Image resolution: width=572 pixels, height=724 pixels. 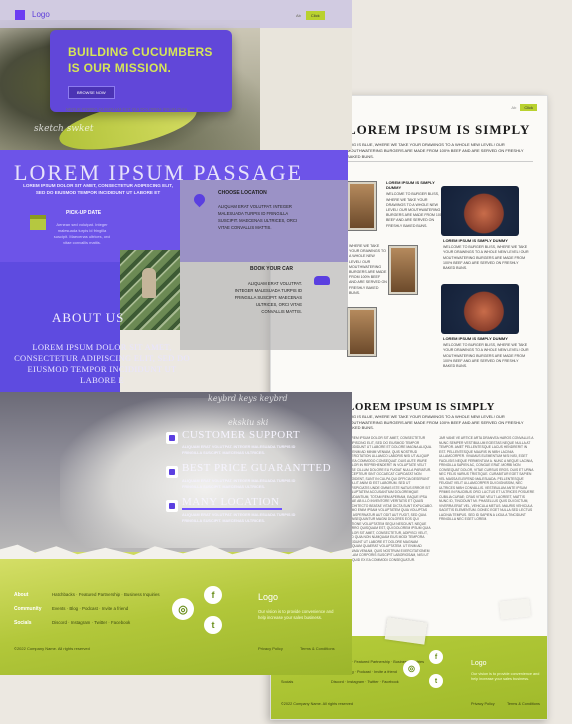 I want to click on browse-button: BROWSE NOW, so click(x=91, y=92).